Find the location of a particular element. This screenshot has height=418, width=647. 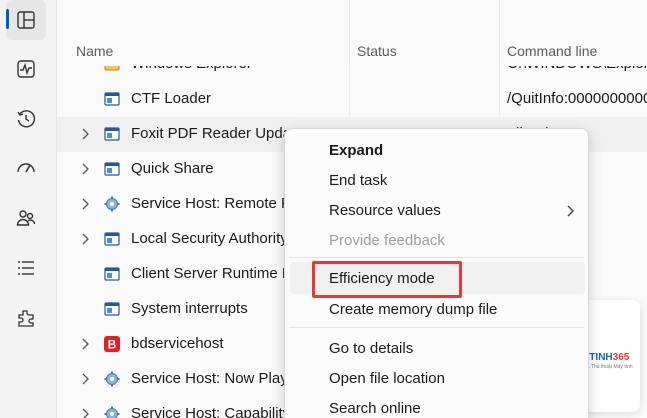

nav-app-history is located at coordinates (26, 119).